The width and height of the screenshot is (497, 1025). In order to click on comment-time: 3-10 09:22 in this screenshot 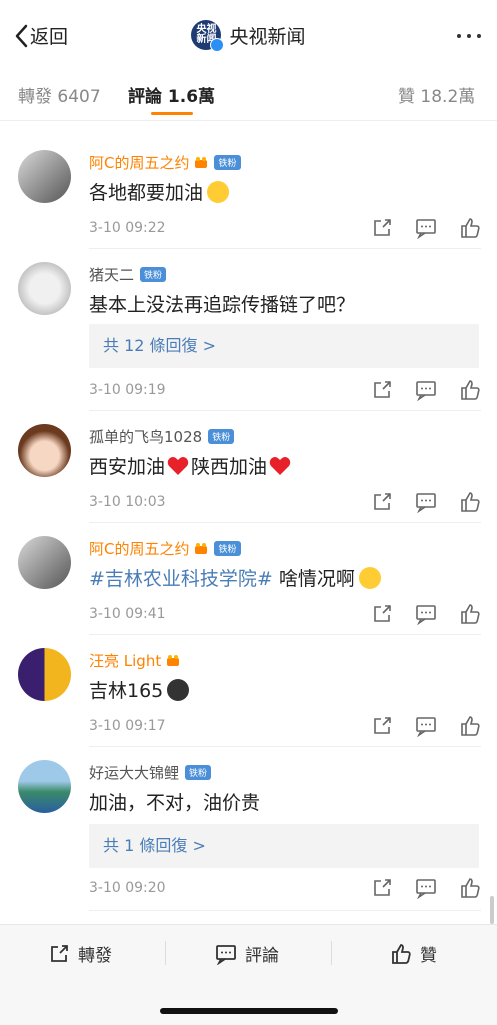, I will do `click(127, 228)`.